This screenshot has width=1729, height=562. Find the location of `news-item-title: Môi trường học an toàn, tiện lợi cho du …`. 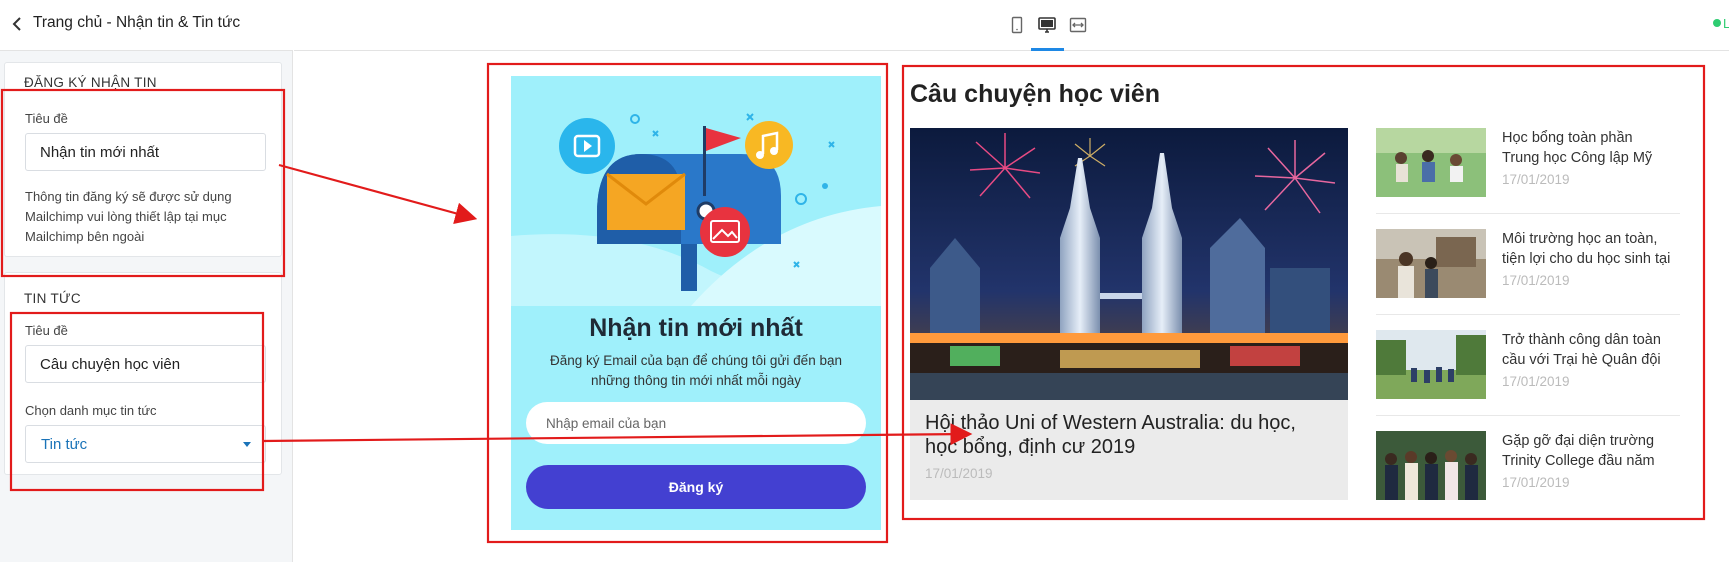

news-item-title: Môi trường học an toàn, tiện lợi cho du … is located at coordinates (1586, 249).